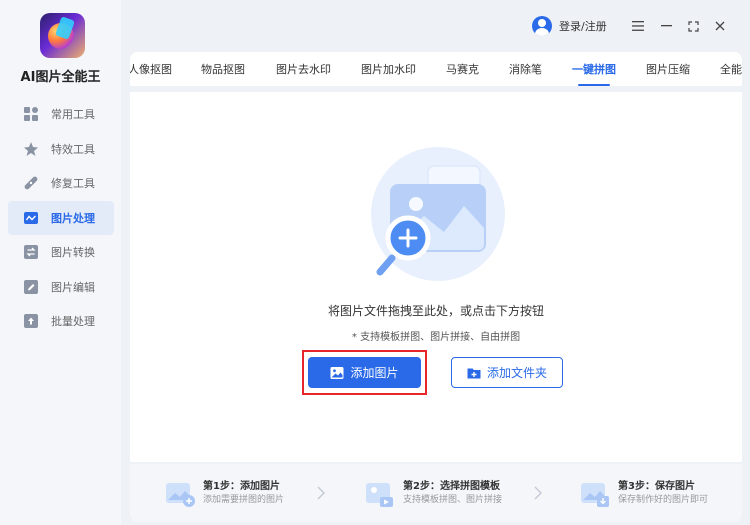 The image size is (750, 525). What do you see at coordinates (666, 26) in the screenshot?
I see `minimize-icon` at bounding box center [666, 26].